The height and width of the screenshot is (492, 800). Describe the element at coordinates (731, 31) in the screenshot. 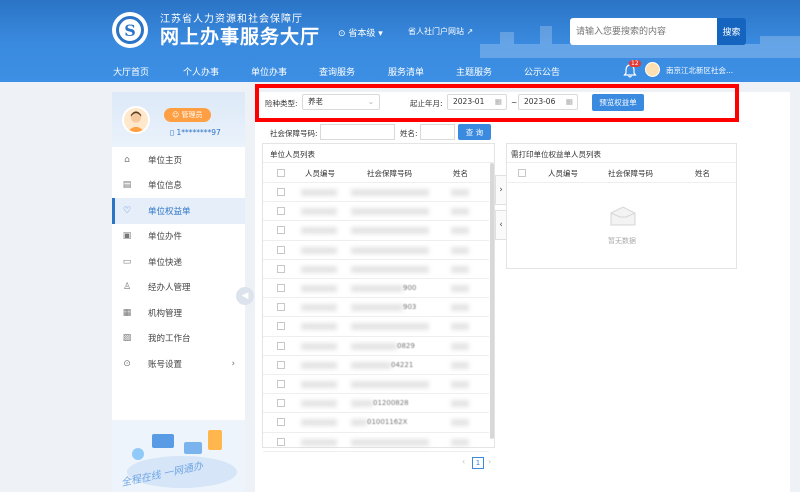

I see `search-button: 搜索` at that location.